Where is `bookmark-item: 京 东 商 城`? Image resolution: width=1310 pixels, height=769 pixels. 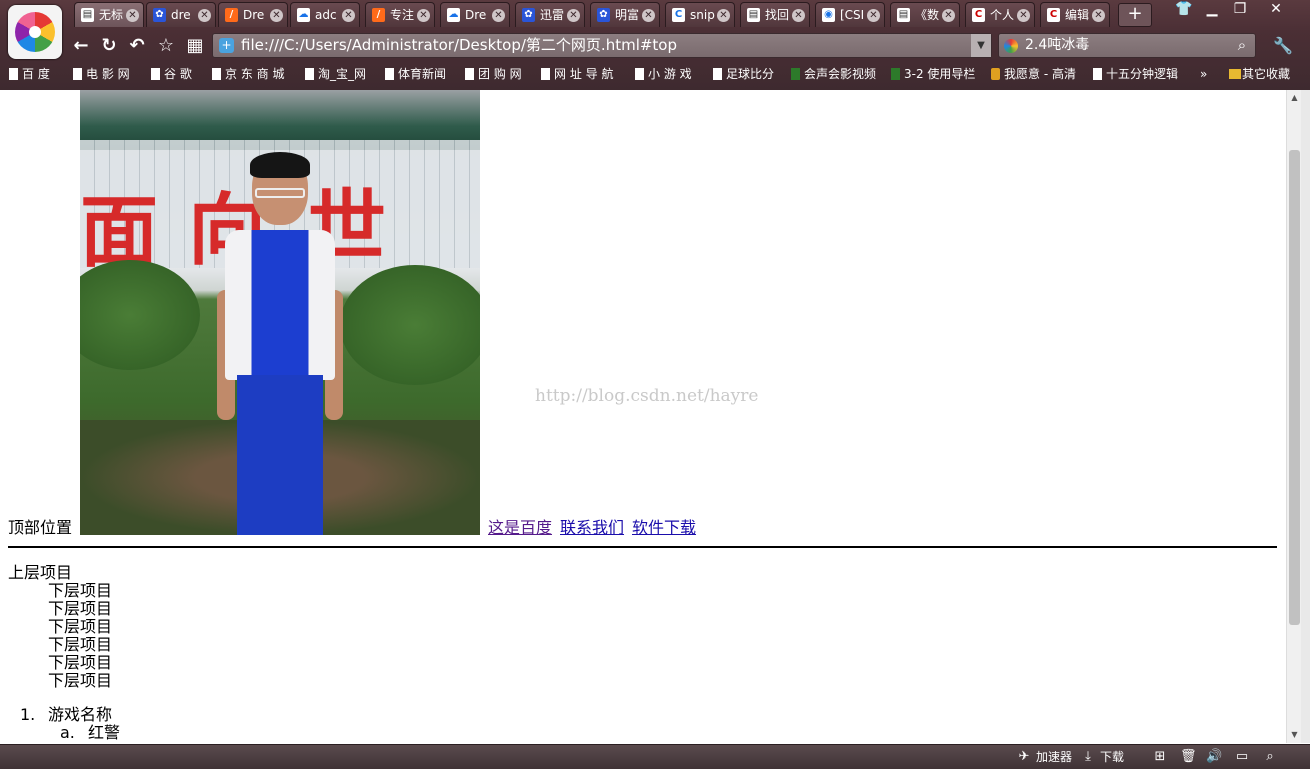 bookmark-item: 京 东 商 城 is located at coordinates (259, 74).